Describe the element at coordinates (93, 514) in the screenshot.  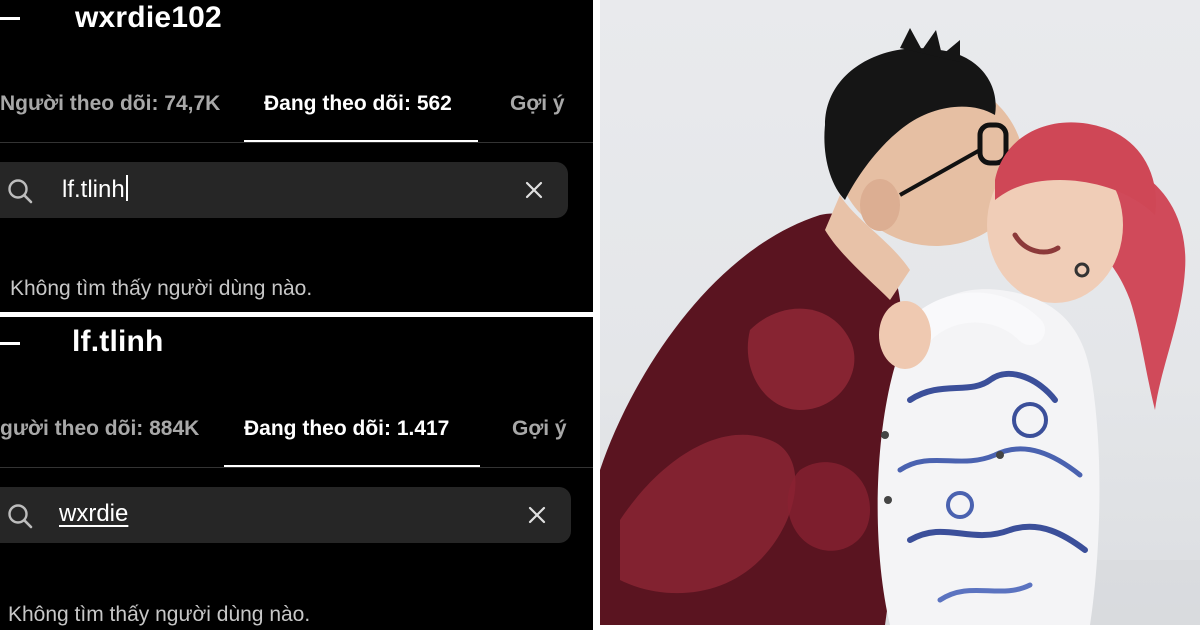
I see `search-input: wxrdie` at that location.